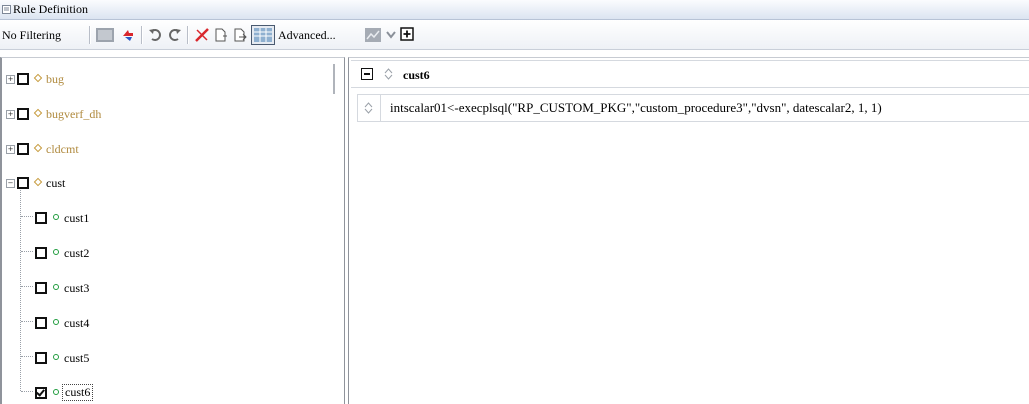 Image resolution: width=1029 pixels, height=404 pixels. What do you see at coordinates (31, 35) in the screenshot?
I see `filter-label: No Filtering` at bounding box center [31, 35].